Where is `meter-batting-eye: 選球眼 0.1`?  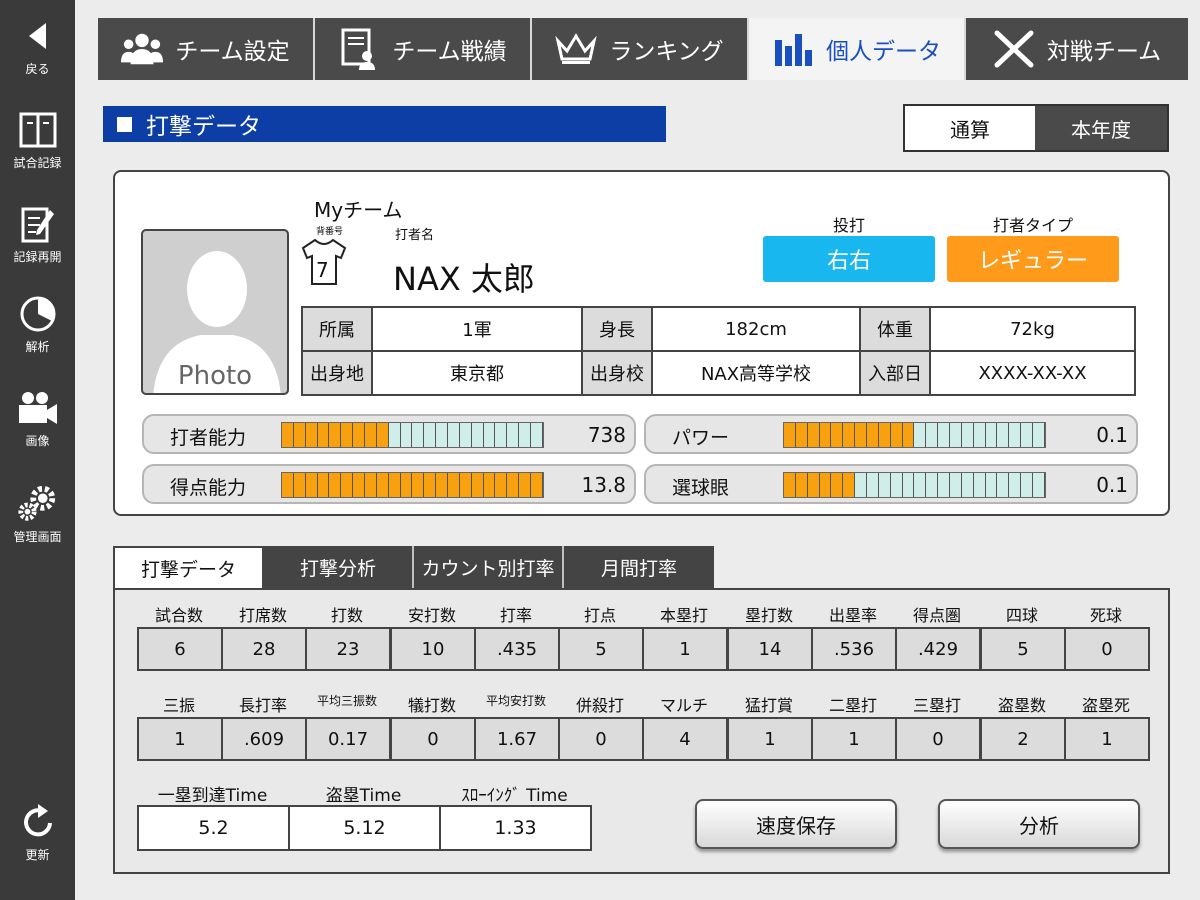
meter-batting-eye: 選球眼 0.1 is located at coordinates (891, 484).